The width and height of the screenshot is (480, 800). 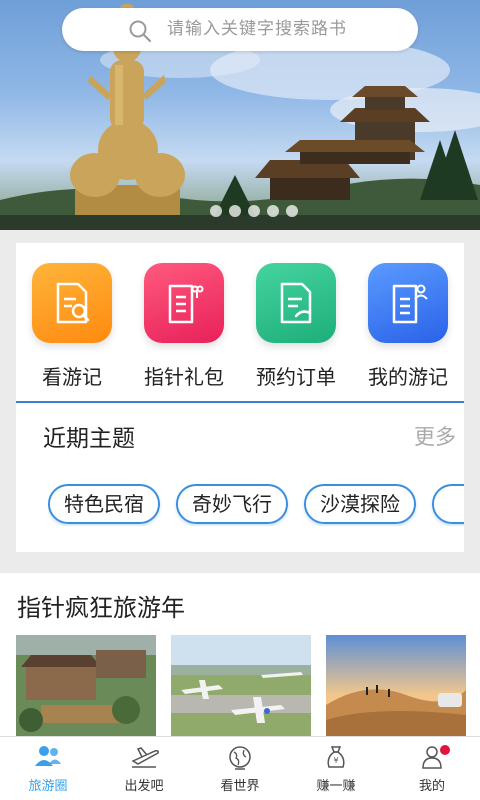 What do you see at coordinates (445, 750) in the screenshot?
I see `notification-dot` at bounding box center [445, 750].